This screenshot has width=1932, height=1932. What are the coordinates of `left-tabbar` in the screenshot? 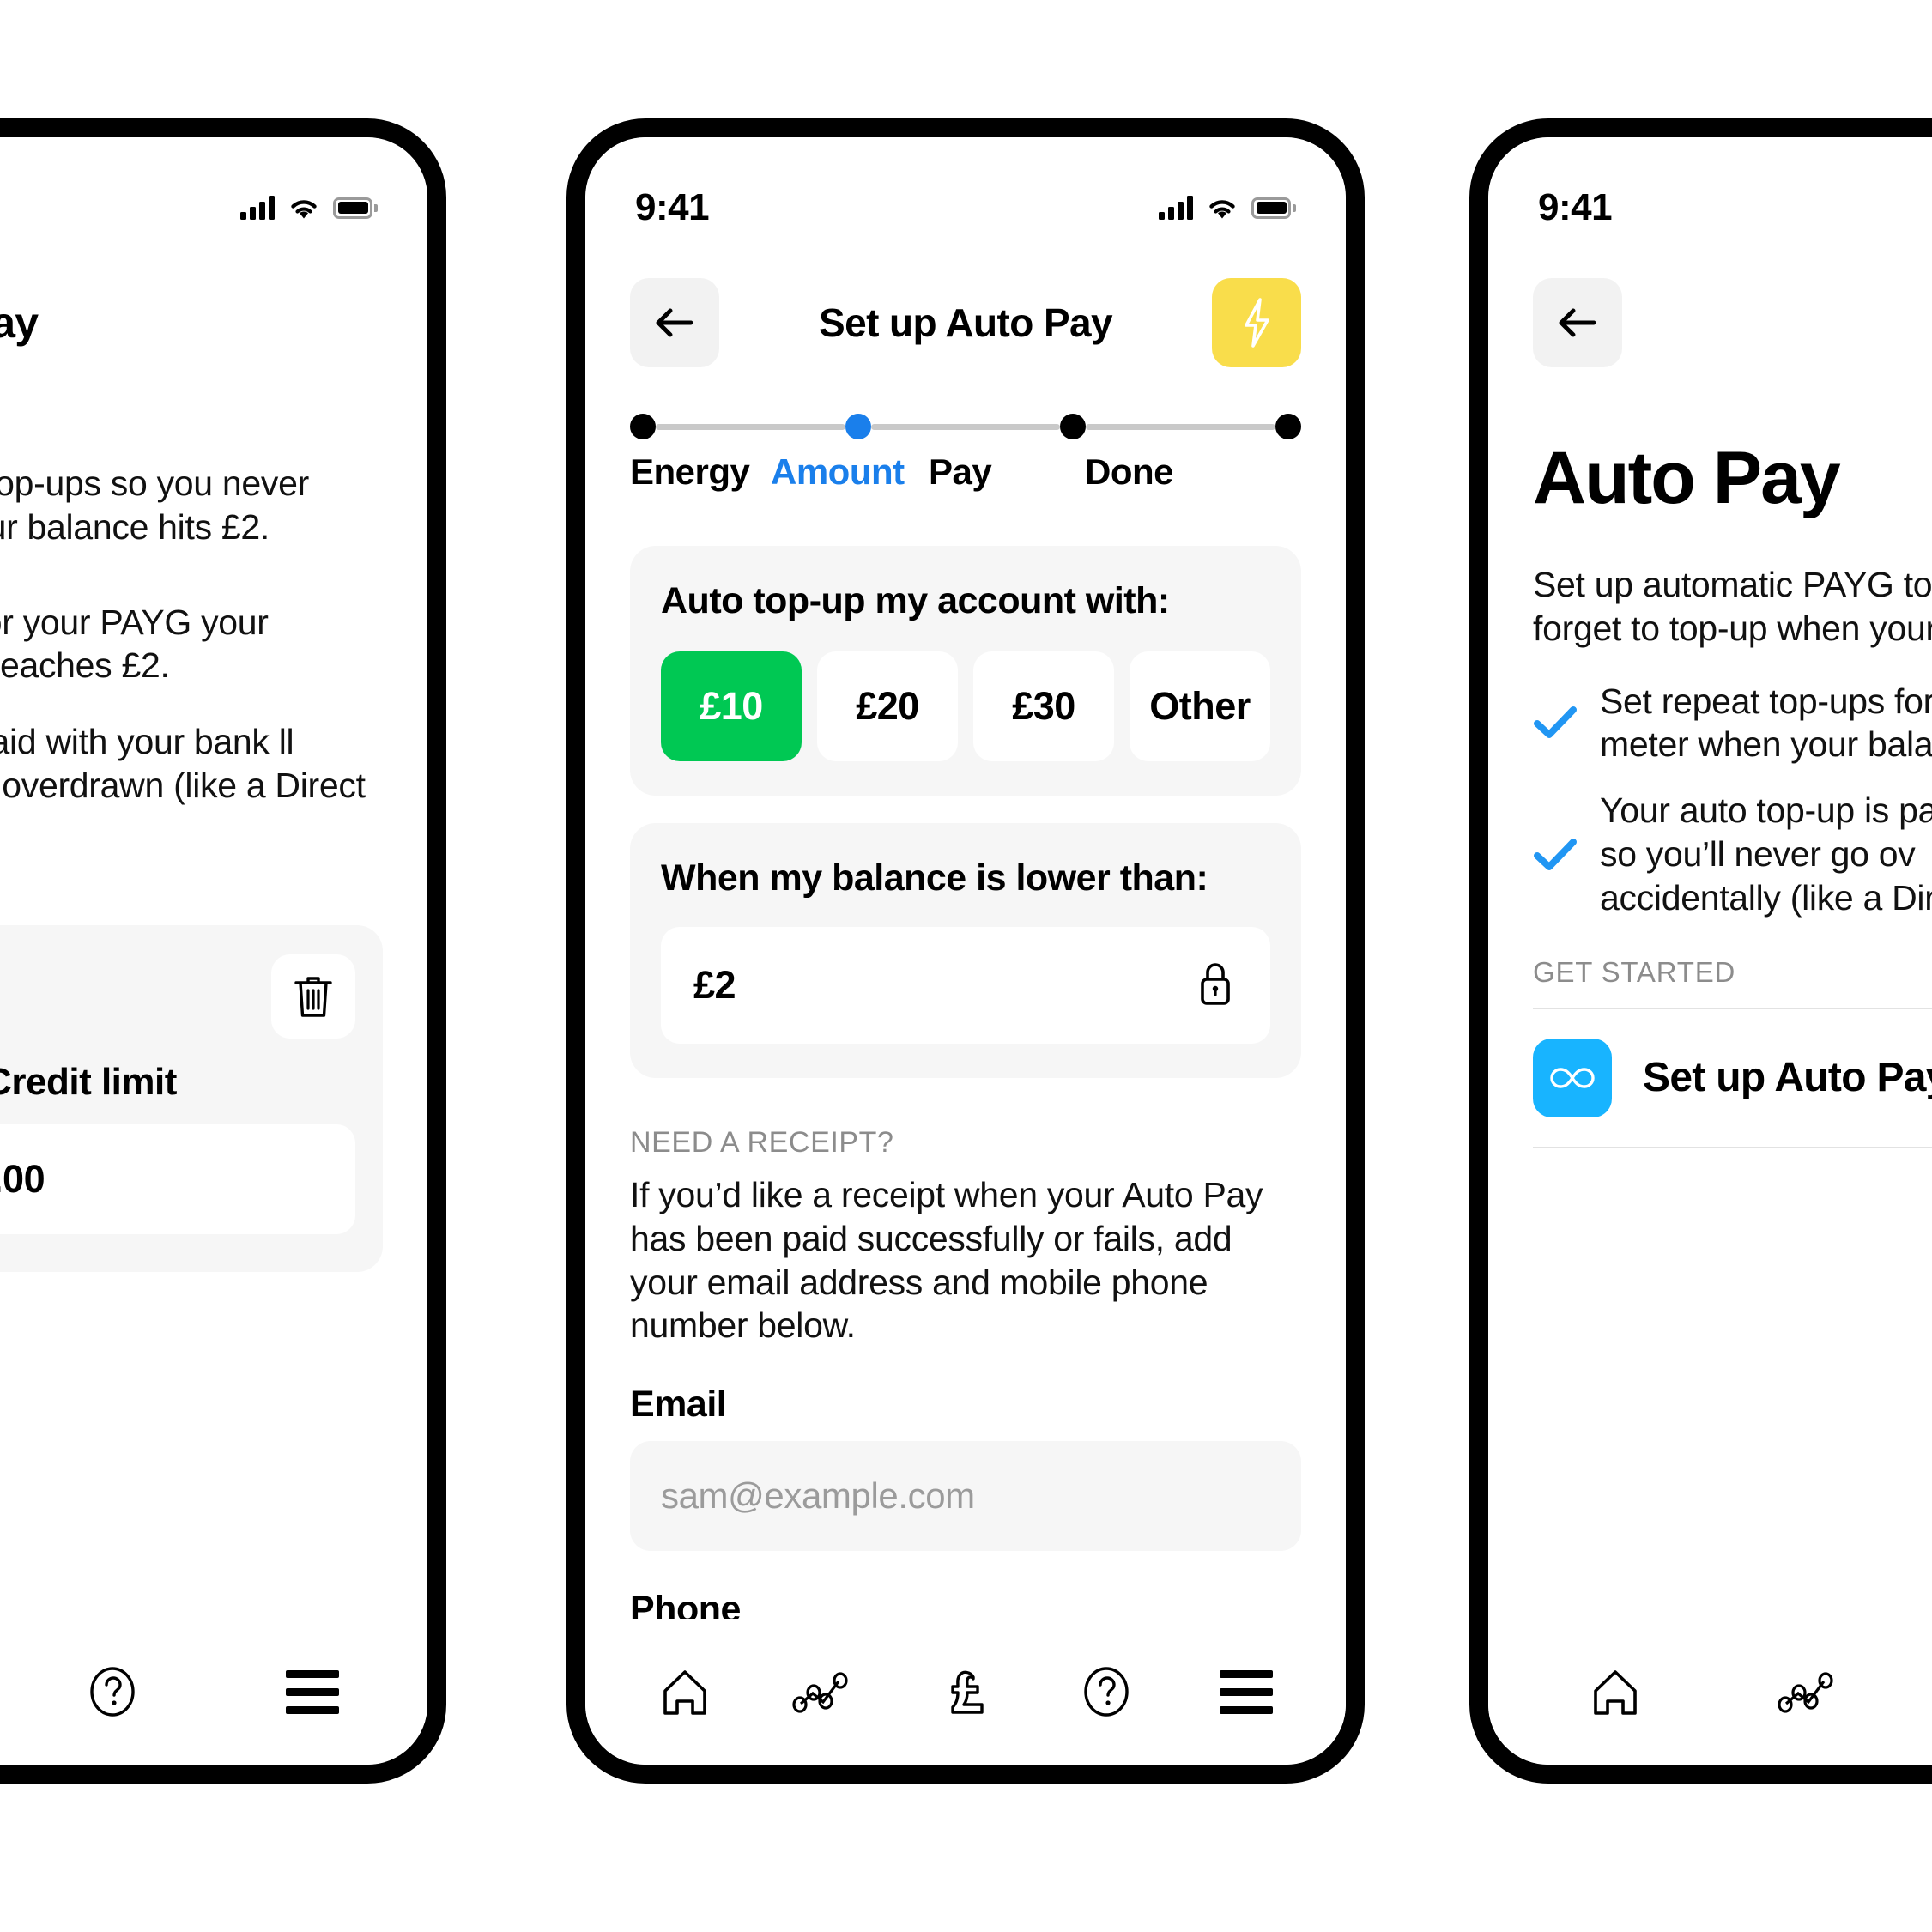 It's located at (213, 1692).